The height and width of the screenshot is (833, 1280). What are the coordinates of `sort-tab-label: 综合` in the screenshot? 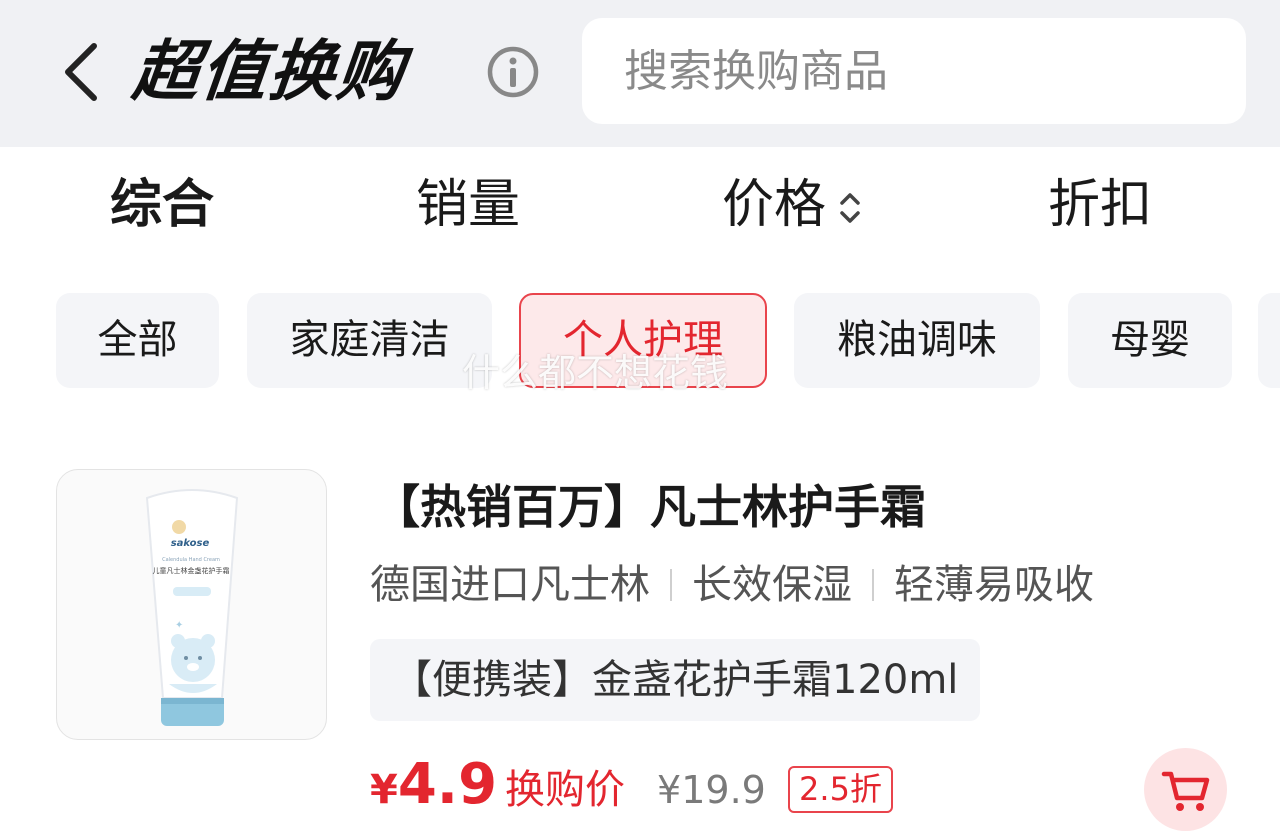 It's located at (162, 205).